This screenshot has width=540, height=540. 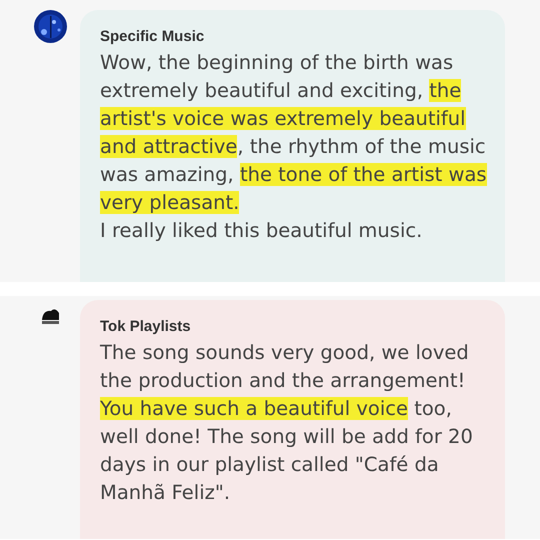 What do you see at coordinates (262, 231) in the screenshot?
I see `comment-text: I really liked this beautiful music.` at bounding box center [262, 231].